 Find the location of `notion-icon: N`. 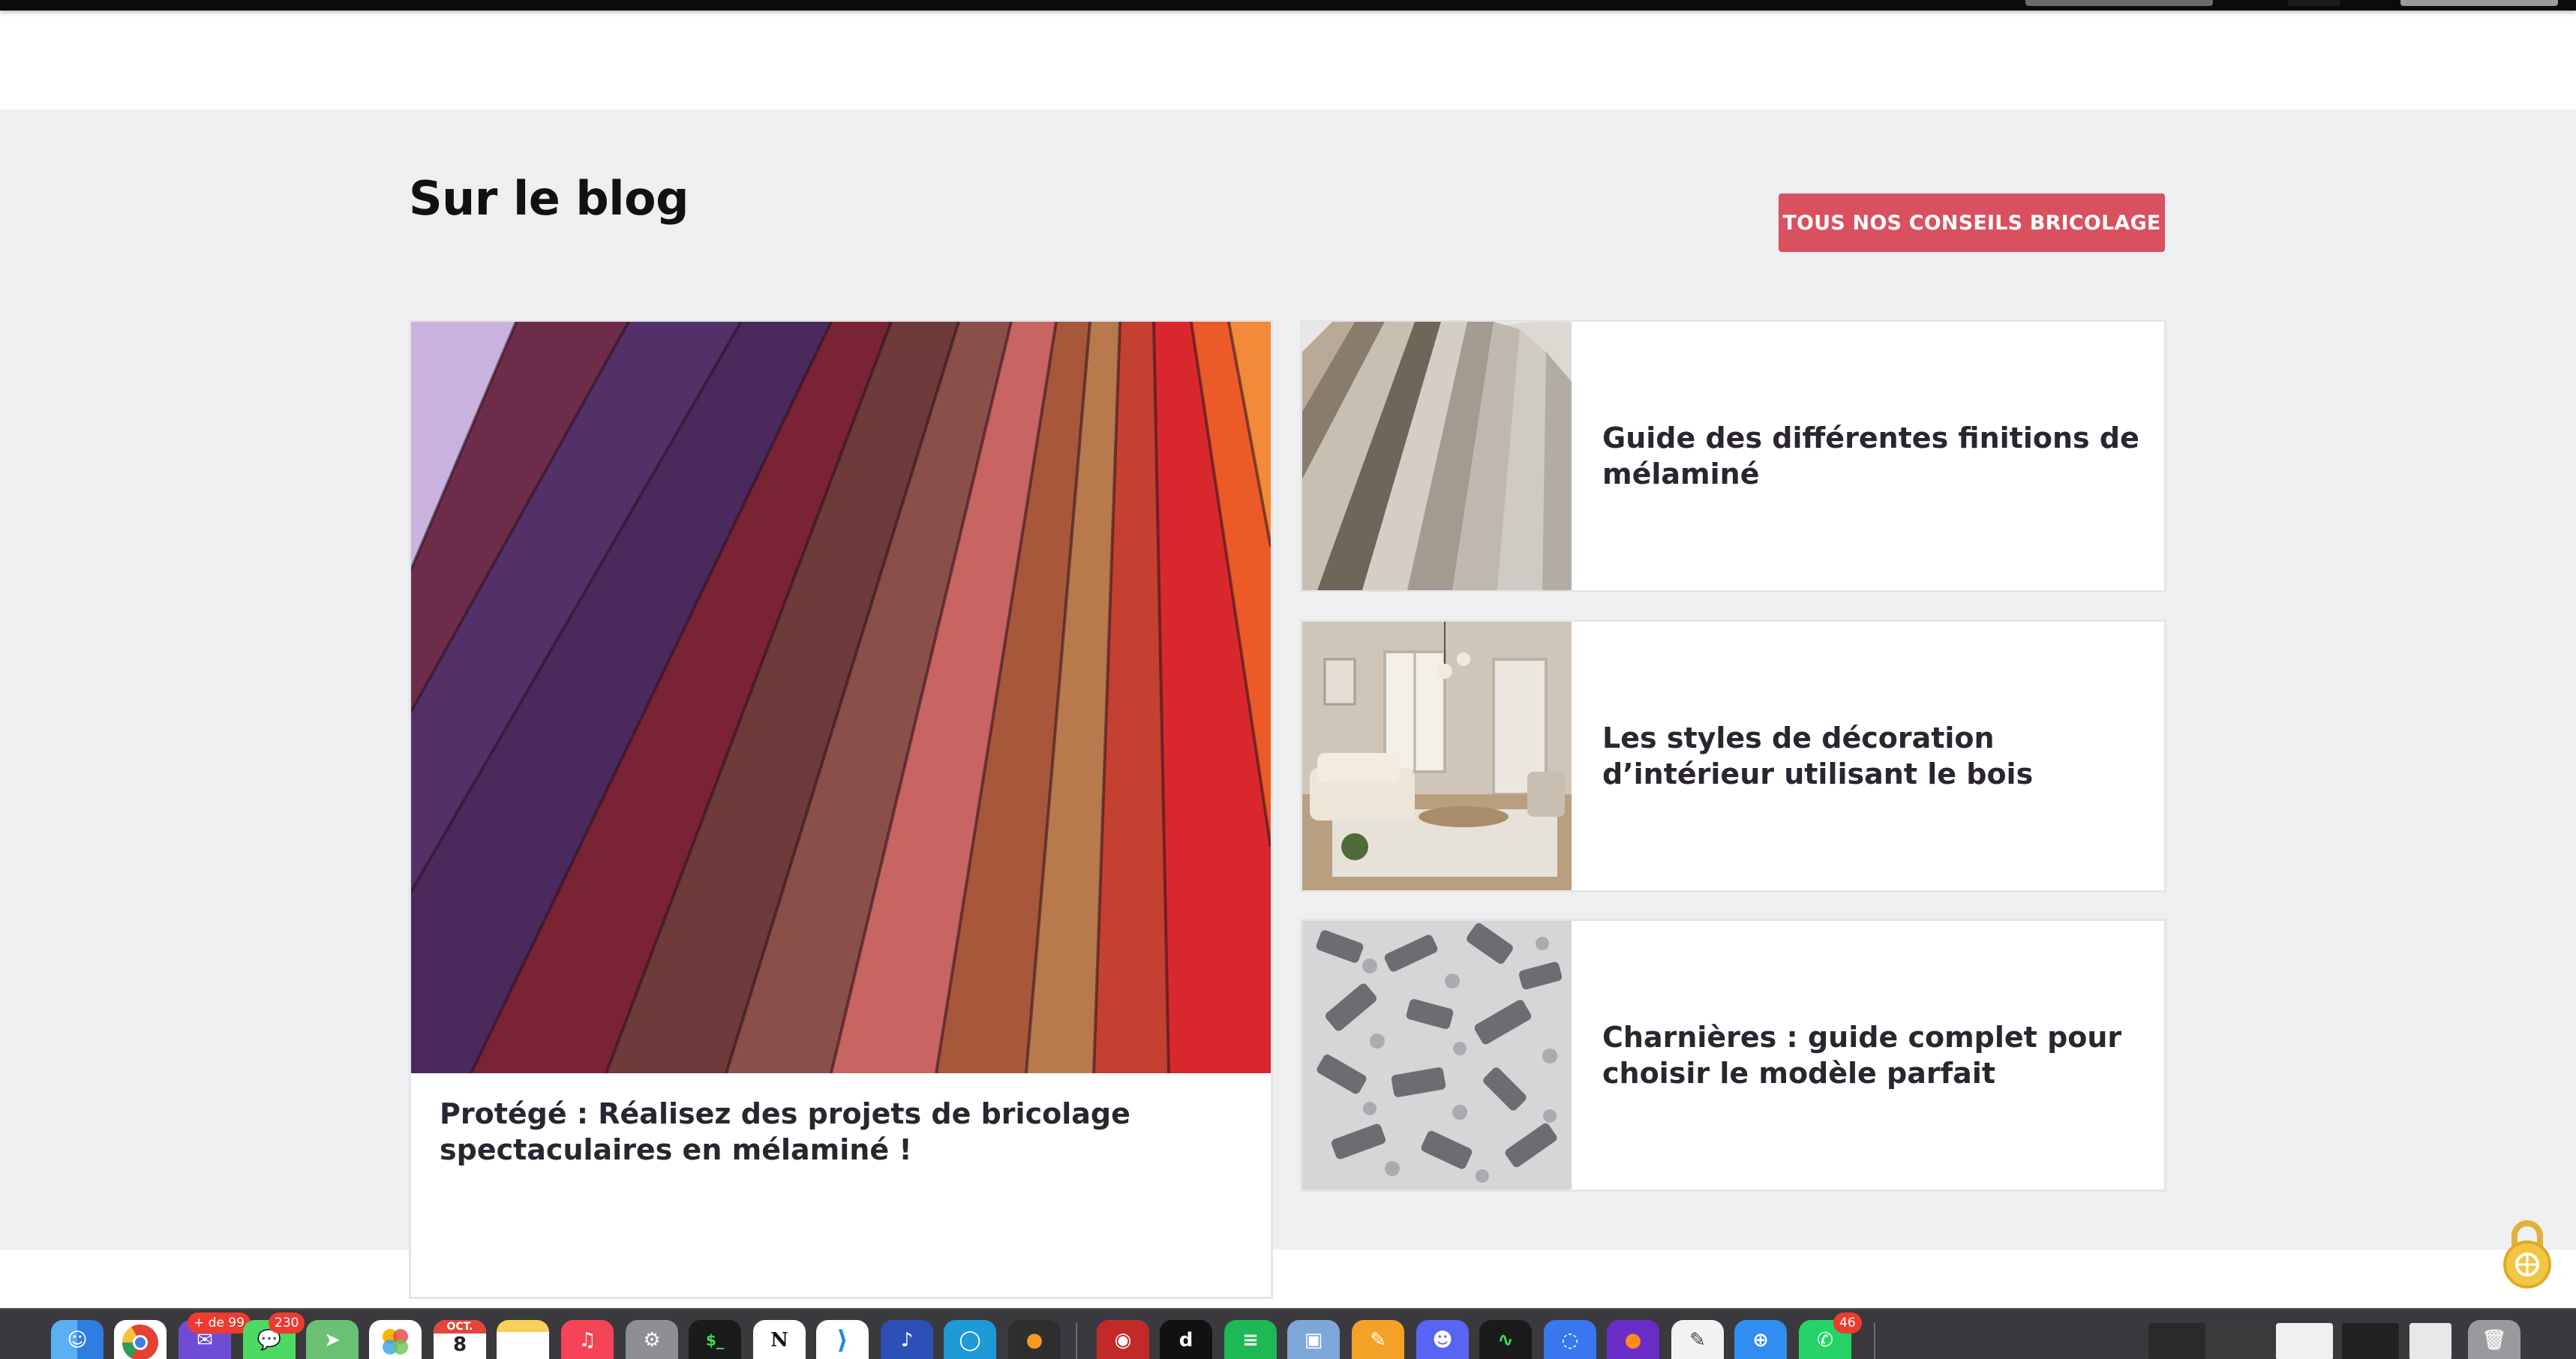

notion-icon: N is located at coordinates (779, 1339).